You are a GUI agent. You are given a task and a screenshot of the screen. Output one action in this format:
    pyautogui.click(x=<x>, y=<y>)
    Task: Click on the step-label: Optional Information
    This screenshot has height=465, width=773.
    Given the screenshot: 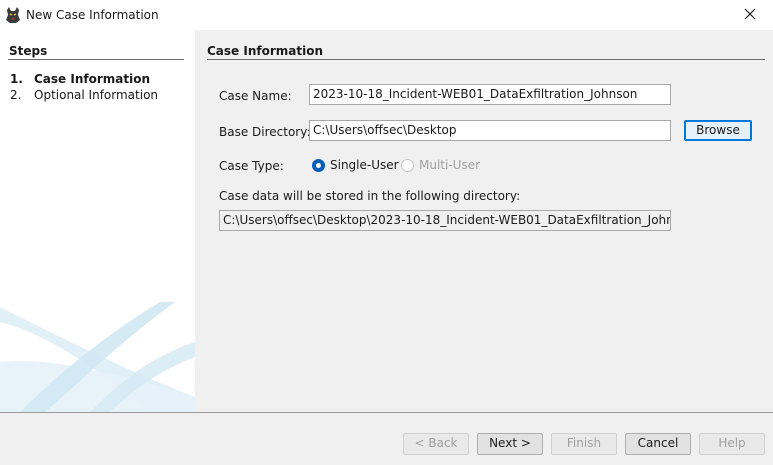 What is the action you would take?
    pyautogui.click(x=96, y=95)
    